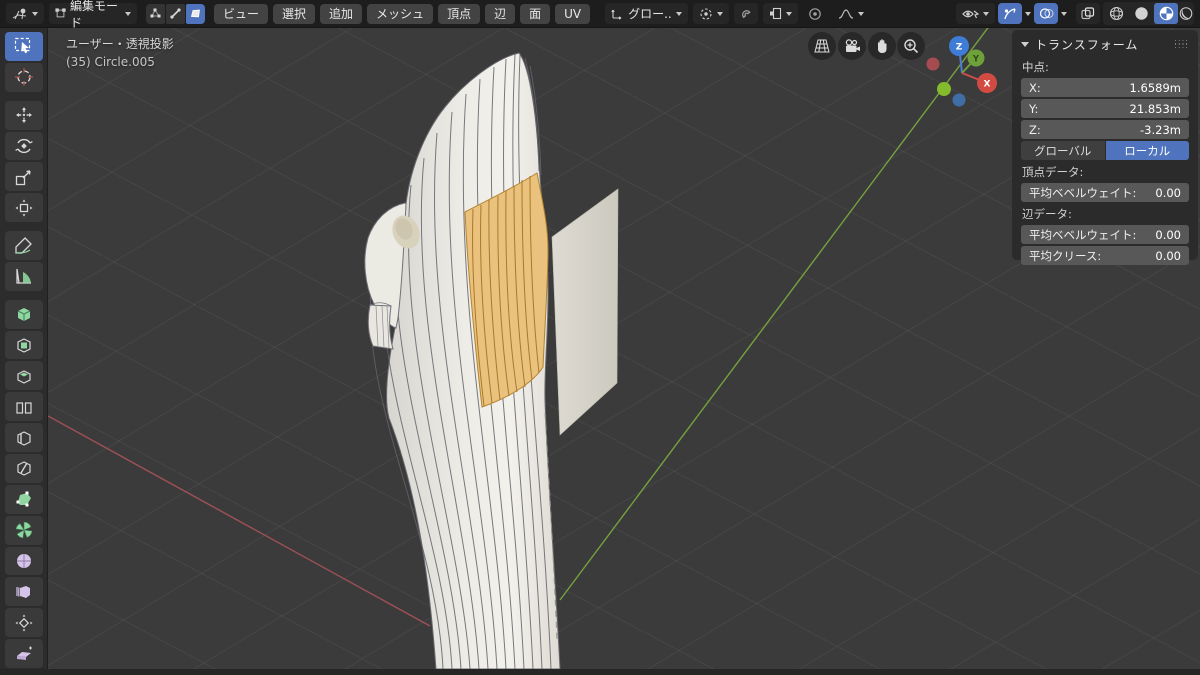 This screenshot has height=675, width=1200. I want to click on vertex-bevel-weight-field: 平均ベベルウェイト: 0.00, so click(1105, 192).